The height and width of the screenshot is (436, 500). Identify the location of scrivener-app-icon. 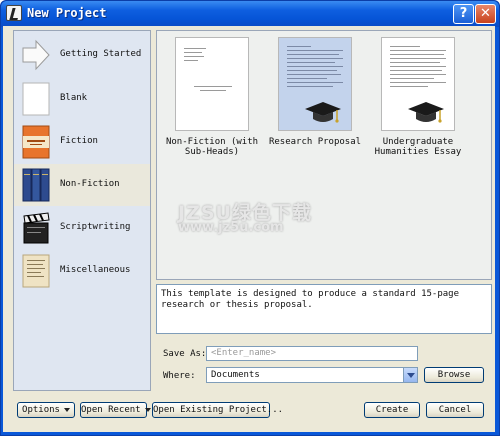
(14, 13).